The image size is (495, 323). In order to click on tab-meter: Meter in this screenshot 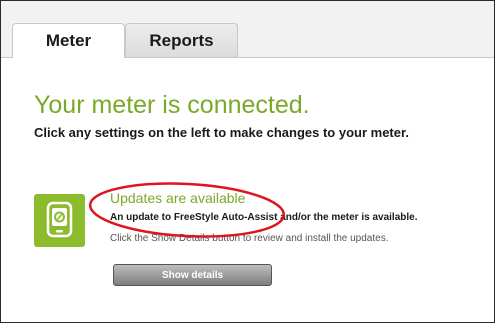, I will do `click(68, 40)`.